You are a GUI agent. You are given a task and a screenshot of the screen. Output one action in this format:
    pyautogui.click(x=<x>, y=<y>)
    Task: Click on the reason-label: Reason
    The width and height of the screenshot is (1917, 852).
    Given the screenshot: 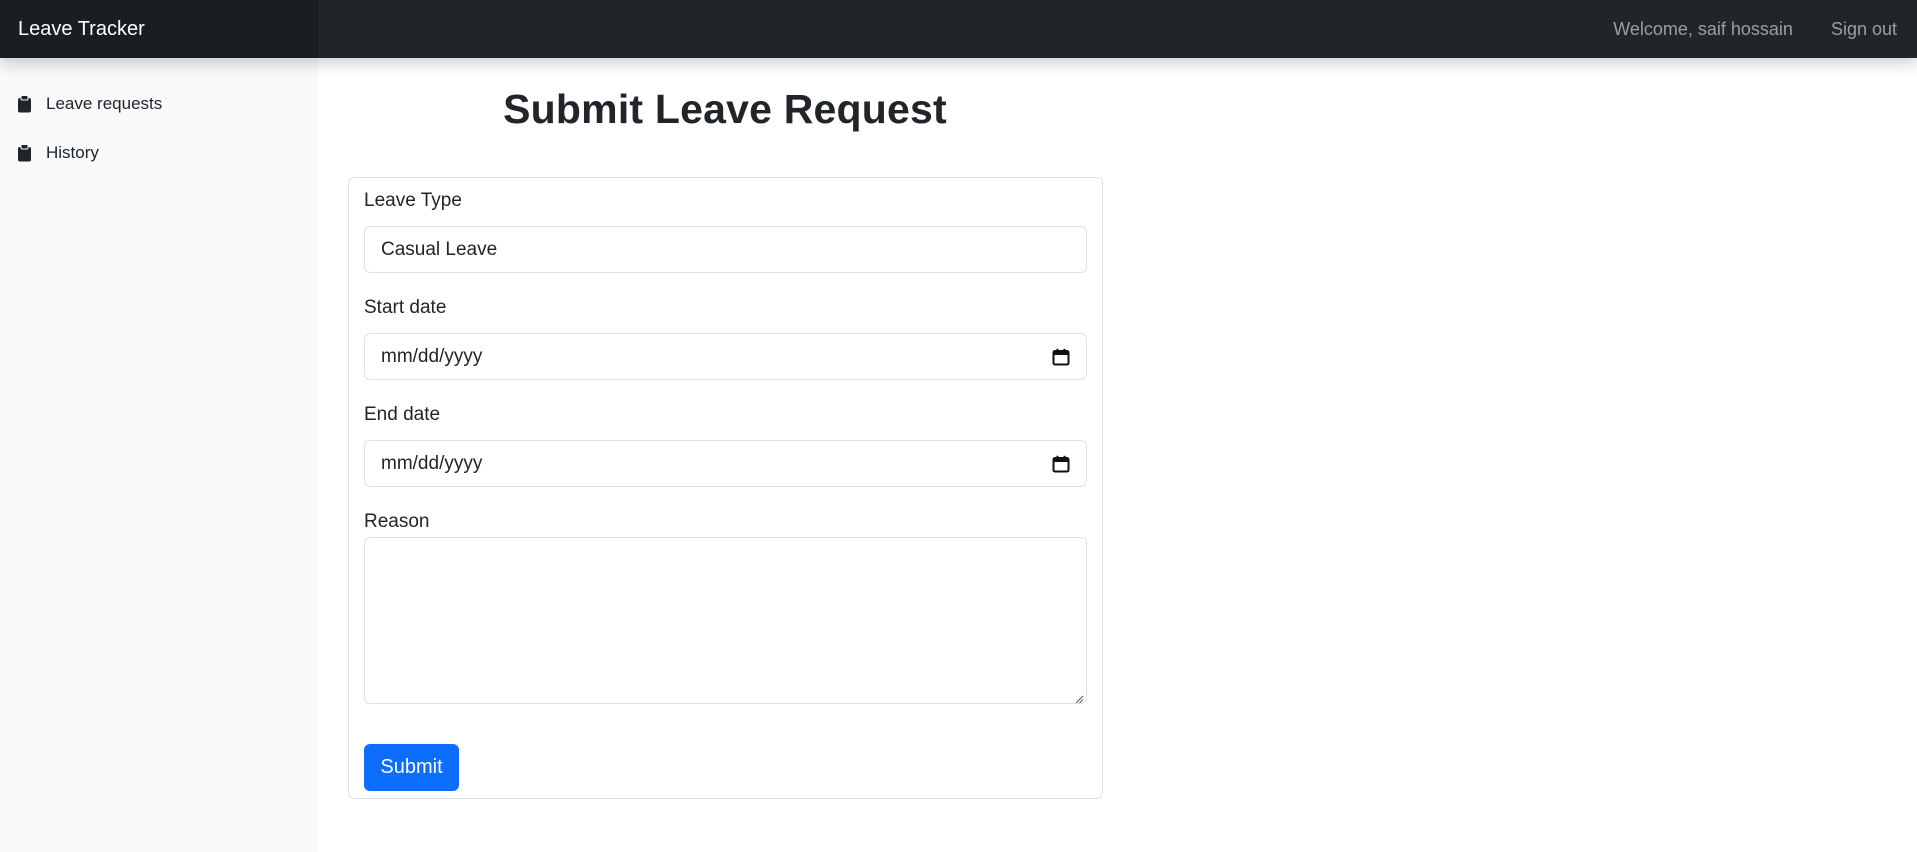 What is the action you would take?
    pyautogui.click(x=397, y=521)
    